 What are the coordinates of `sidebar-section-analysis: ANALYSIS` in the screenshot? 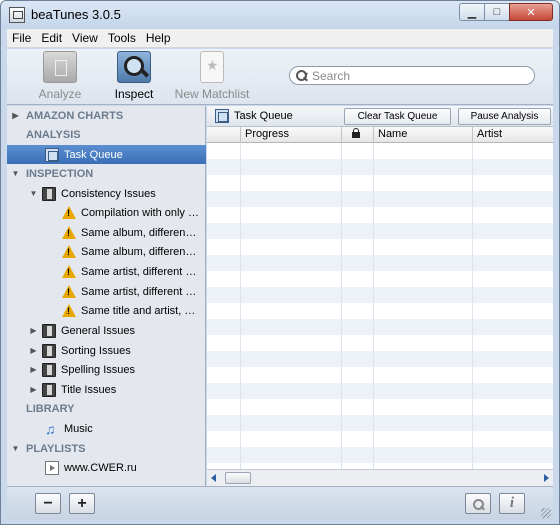 It's located at (106, 134).